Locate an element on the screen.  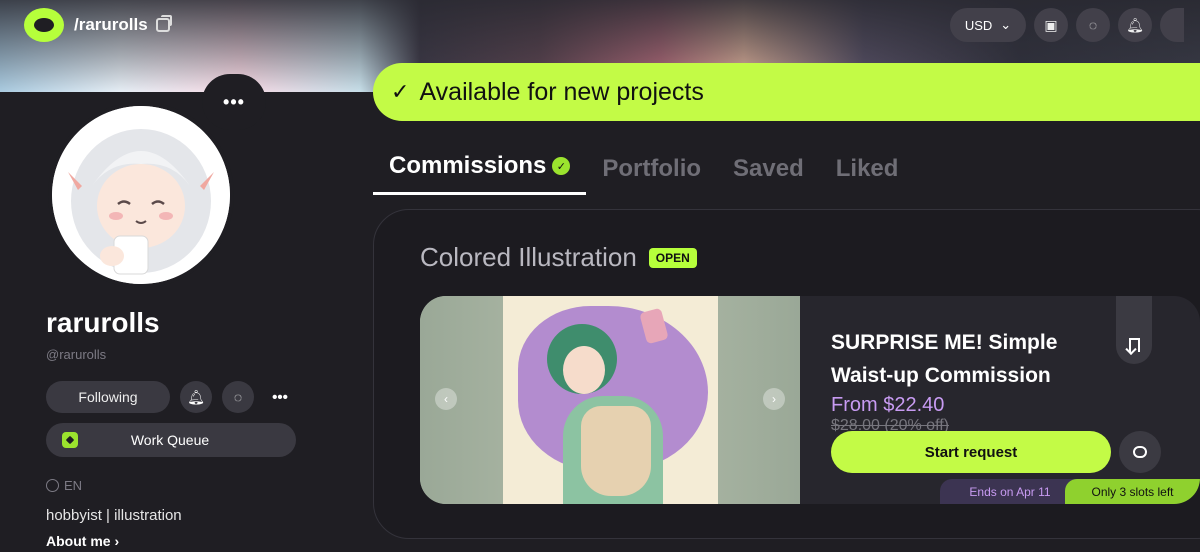
profile-bio: hobbyist | illustration is located at coordinates (114, 515).